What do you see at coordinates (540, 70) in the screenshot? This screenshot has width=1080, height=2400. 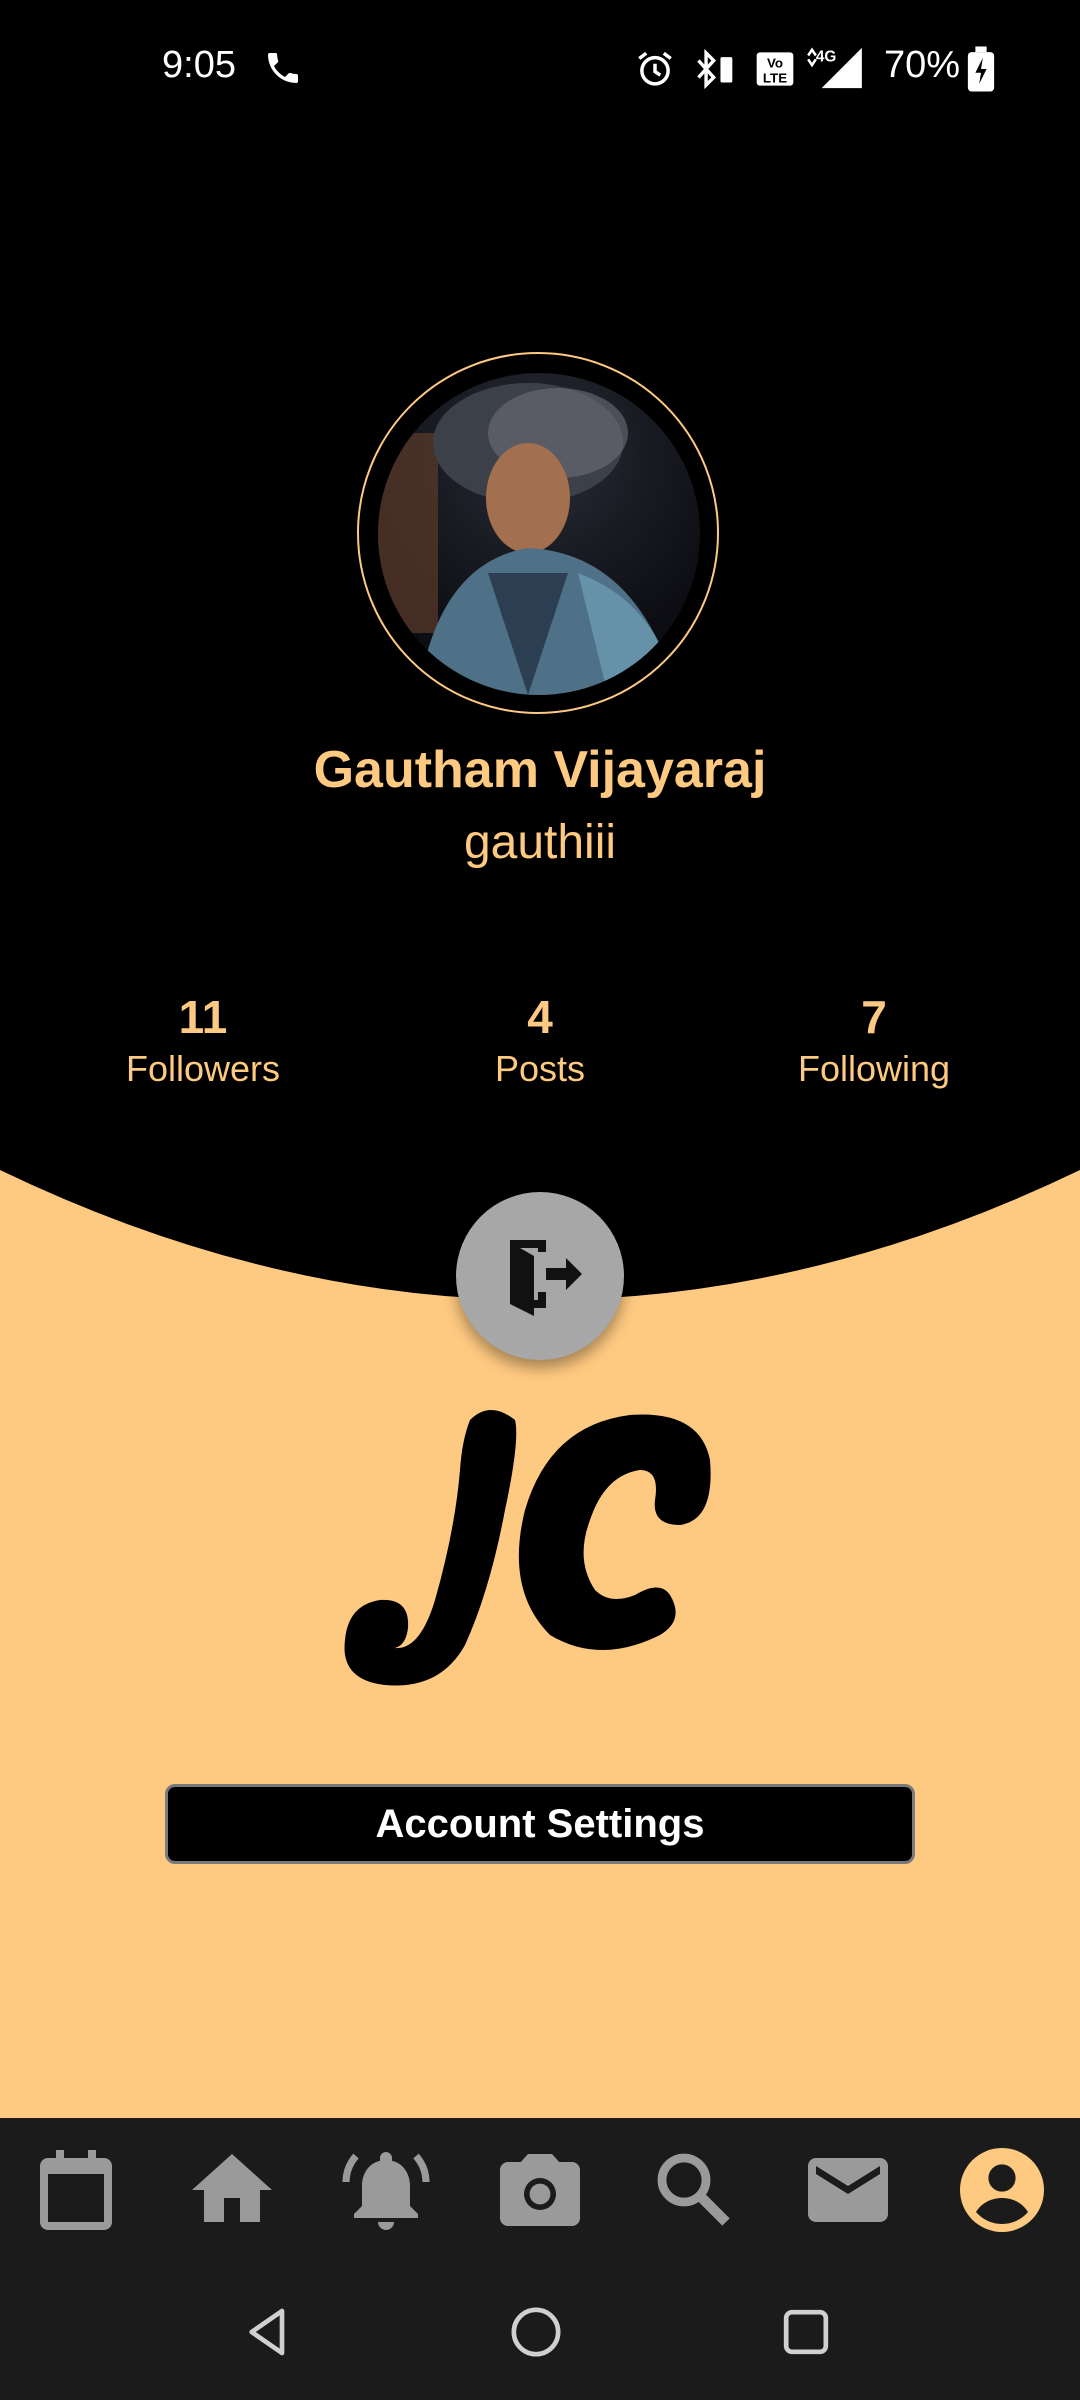 I see `status-bar: 9:05 Vo LTE 4G 70%` at bounding box center [540, 70].